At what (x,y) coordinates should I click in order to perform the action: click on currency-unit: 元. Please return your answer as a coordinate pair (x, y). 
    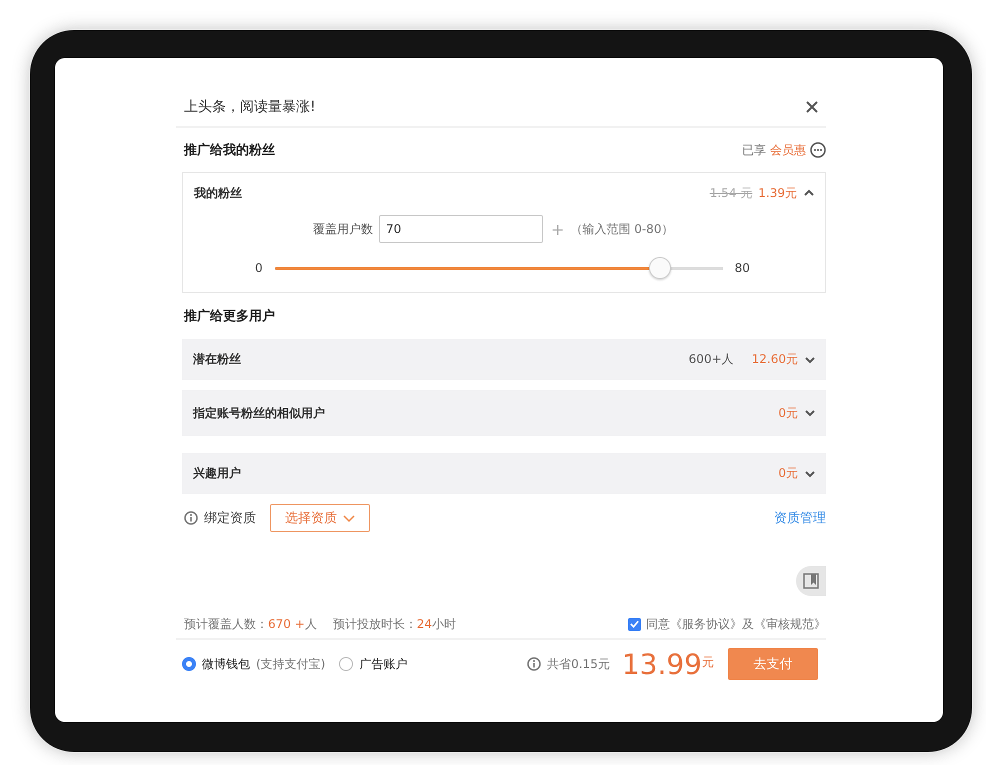
    Looking at the image, I should click on (708, 662).